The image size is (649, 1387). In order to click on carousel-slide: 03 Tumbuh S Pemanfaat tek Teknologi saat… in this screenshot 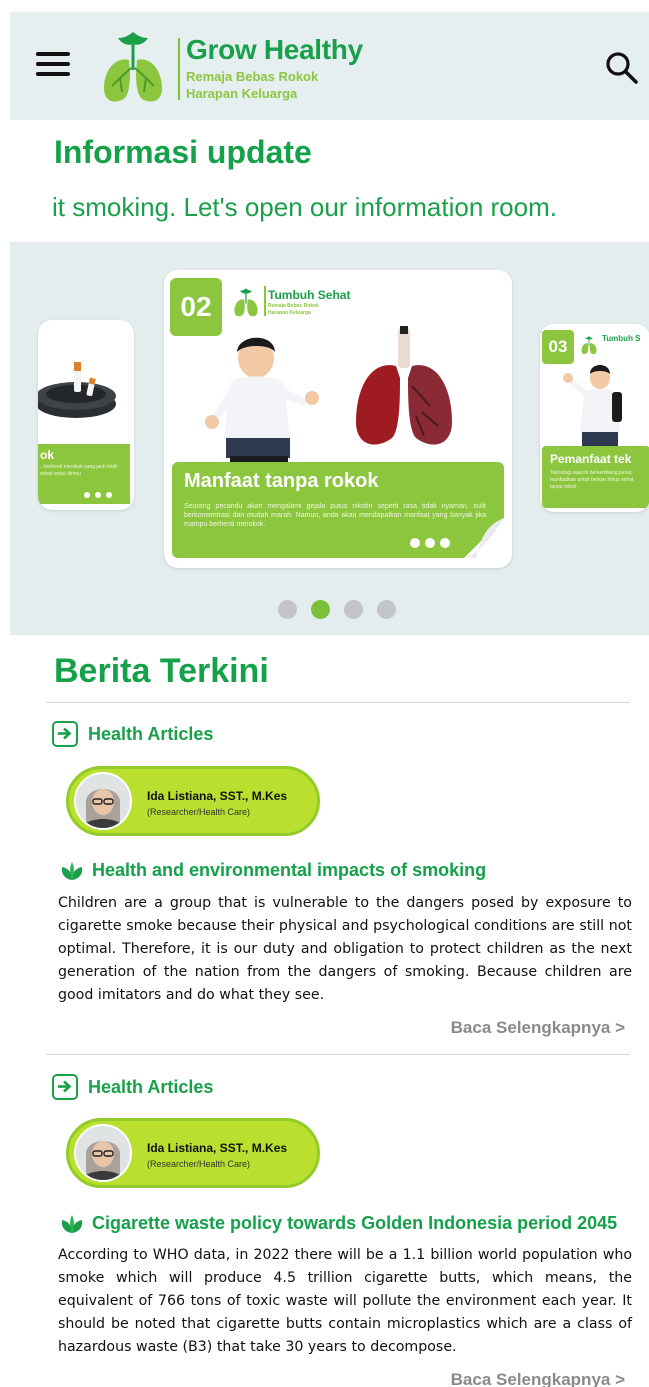, I will do `click(594, 418)`.